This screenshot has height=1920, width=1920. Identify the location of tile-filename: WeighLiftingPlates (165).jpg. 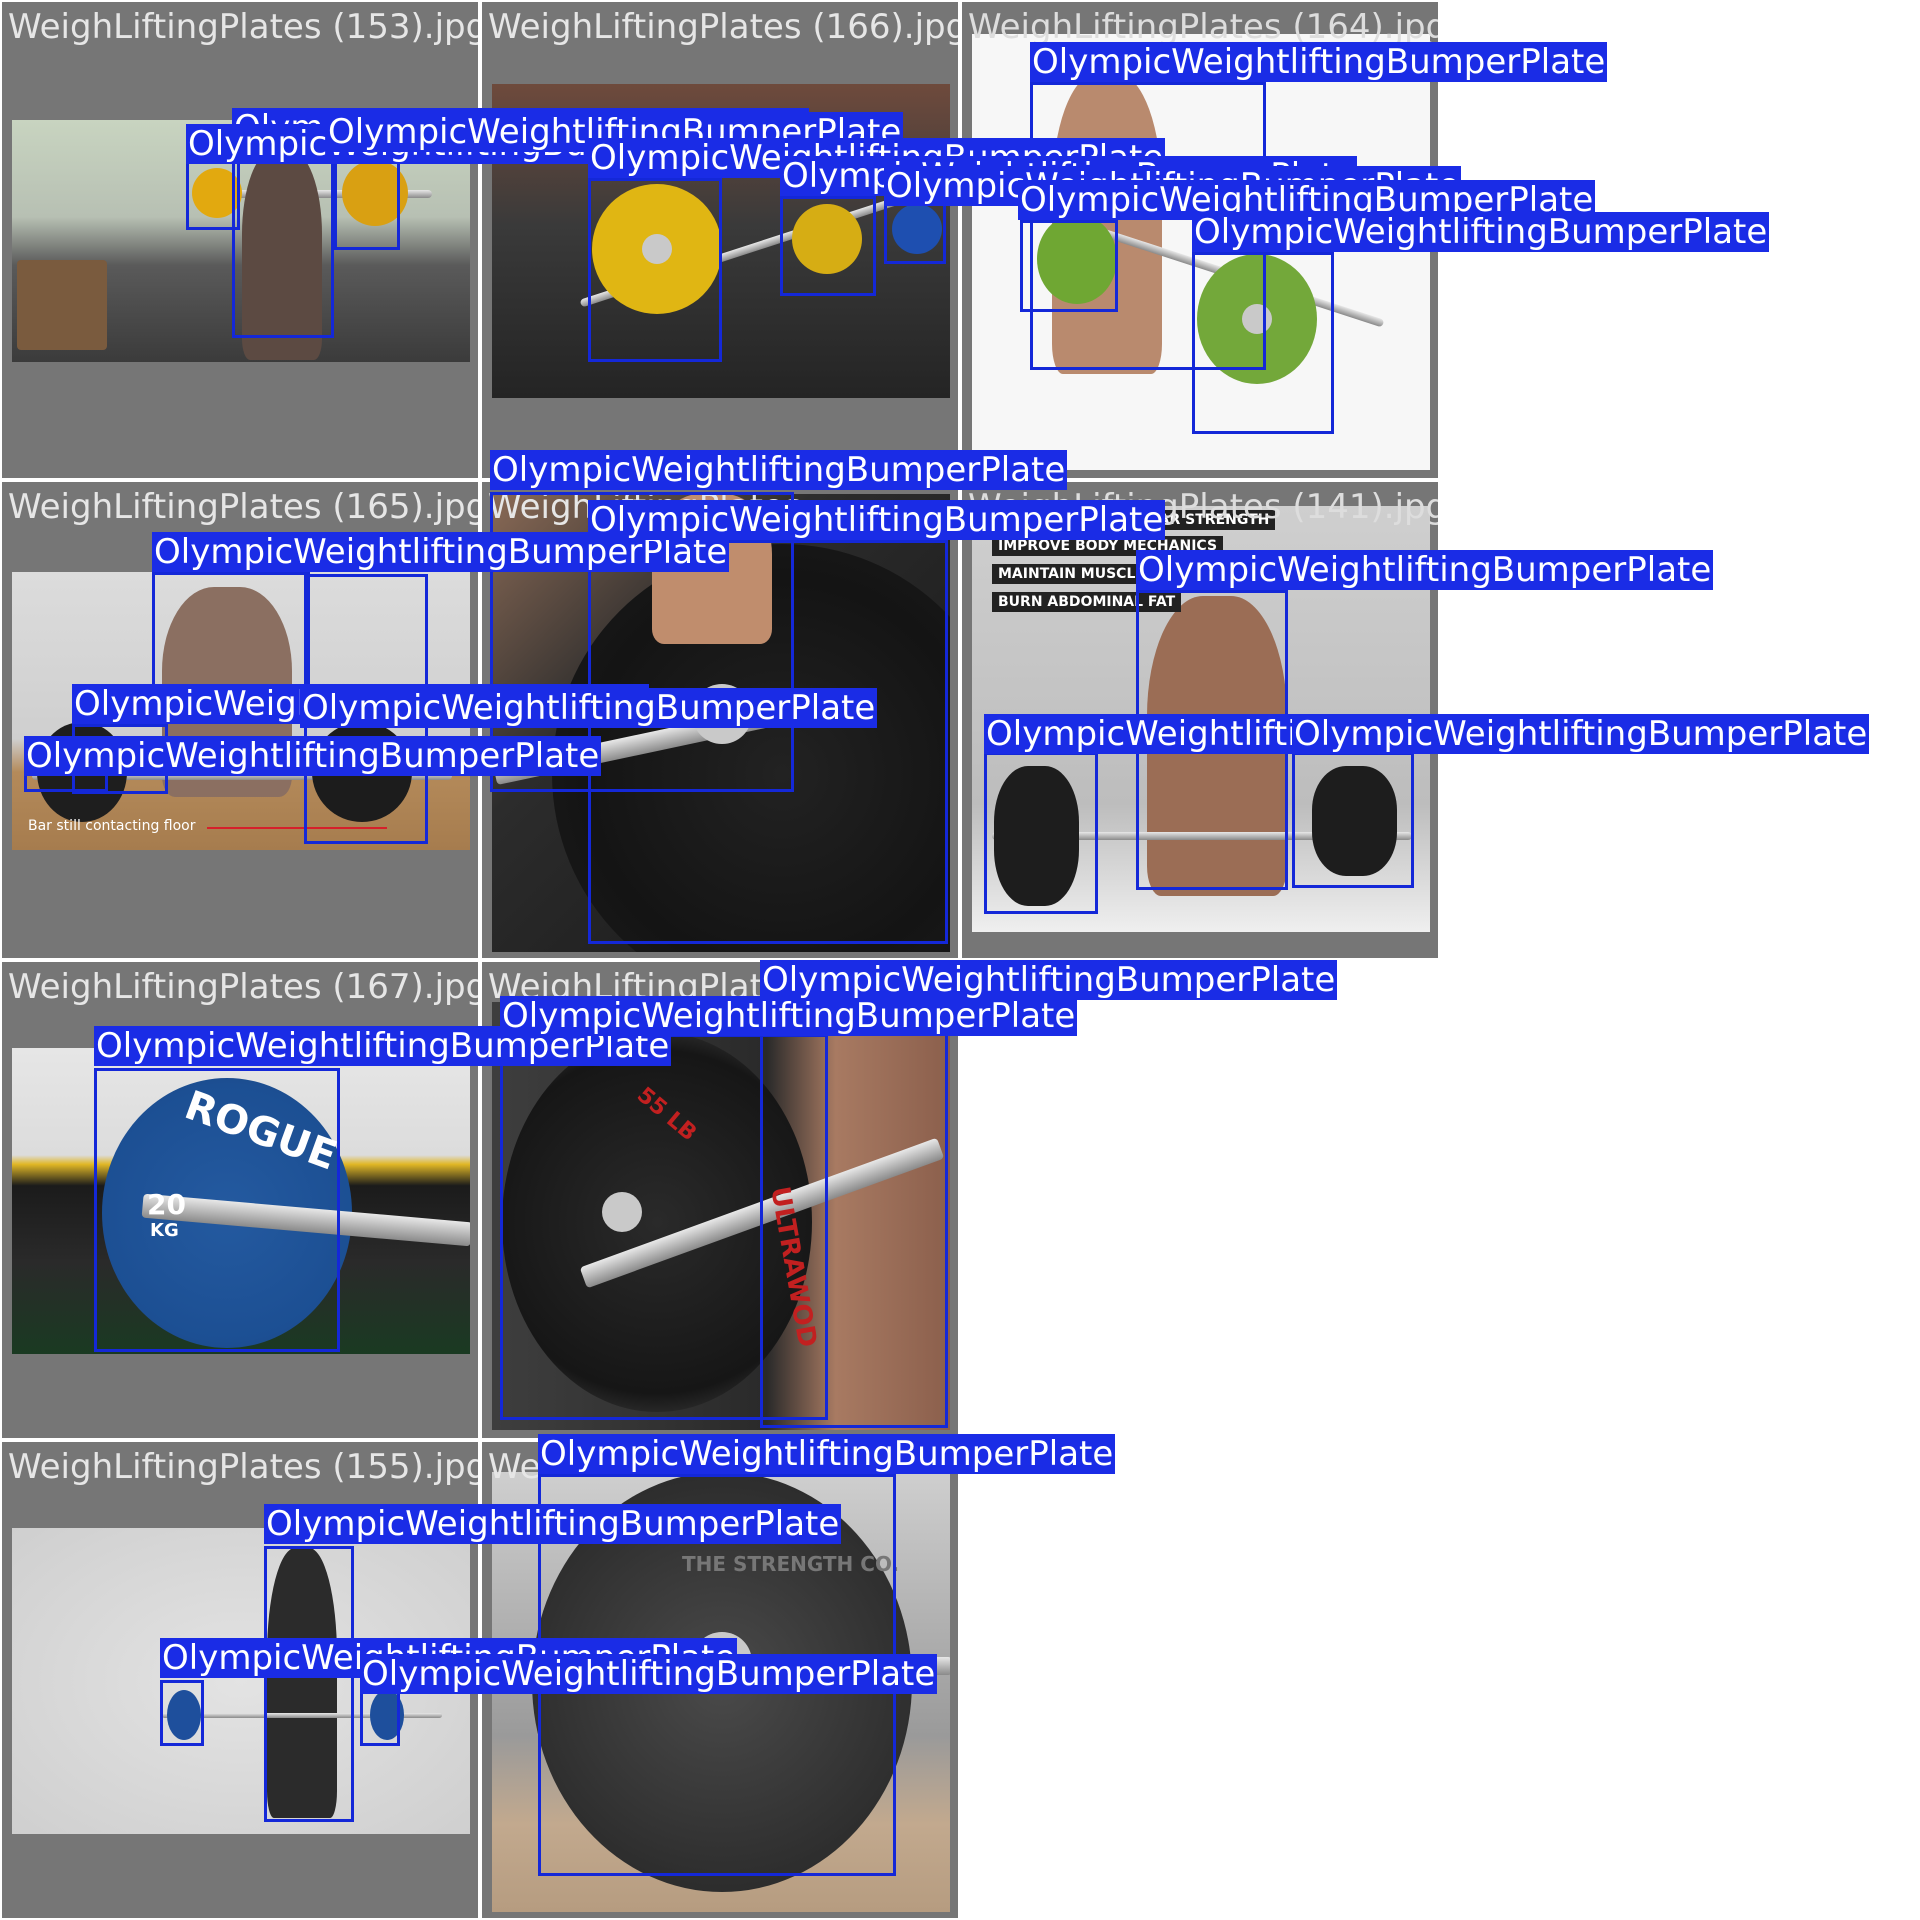
(244, 507).